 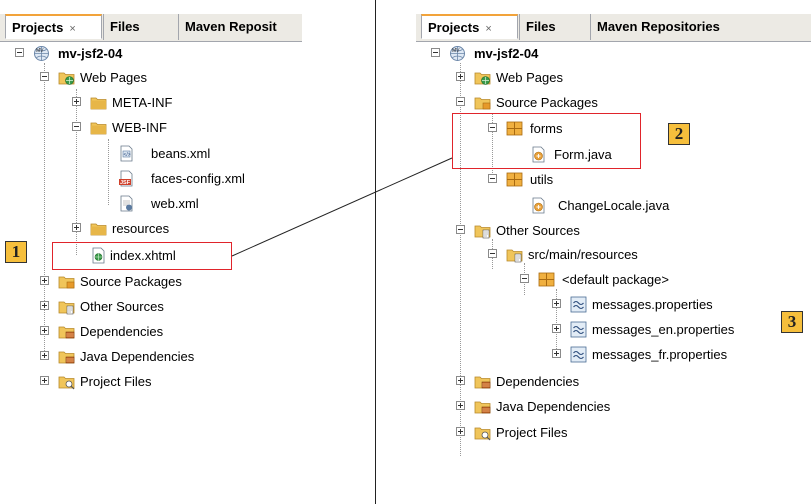 What do you see at coordinates (583, 254) in the screenshot?
I see `tree-item-label: src/main/resources` at bounding box center [583, 254].